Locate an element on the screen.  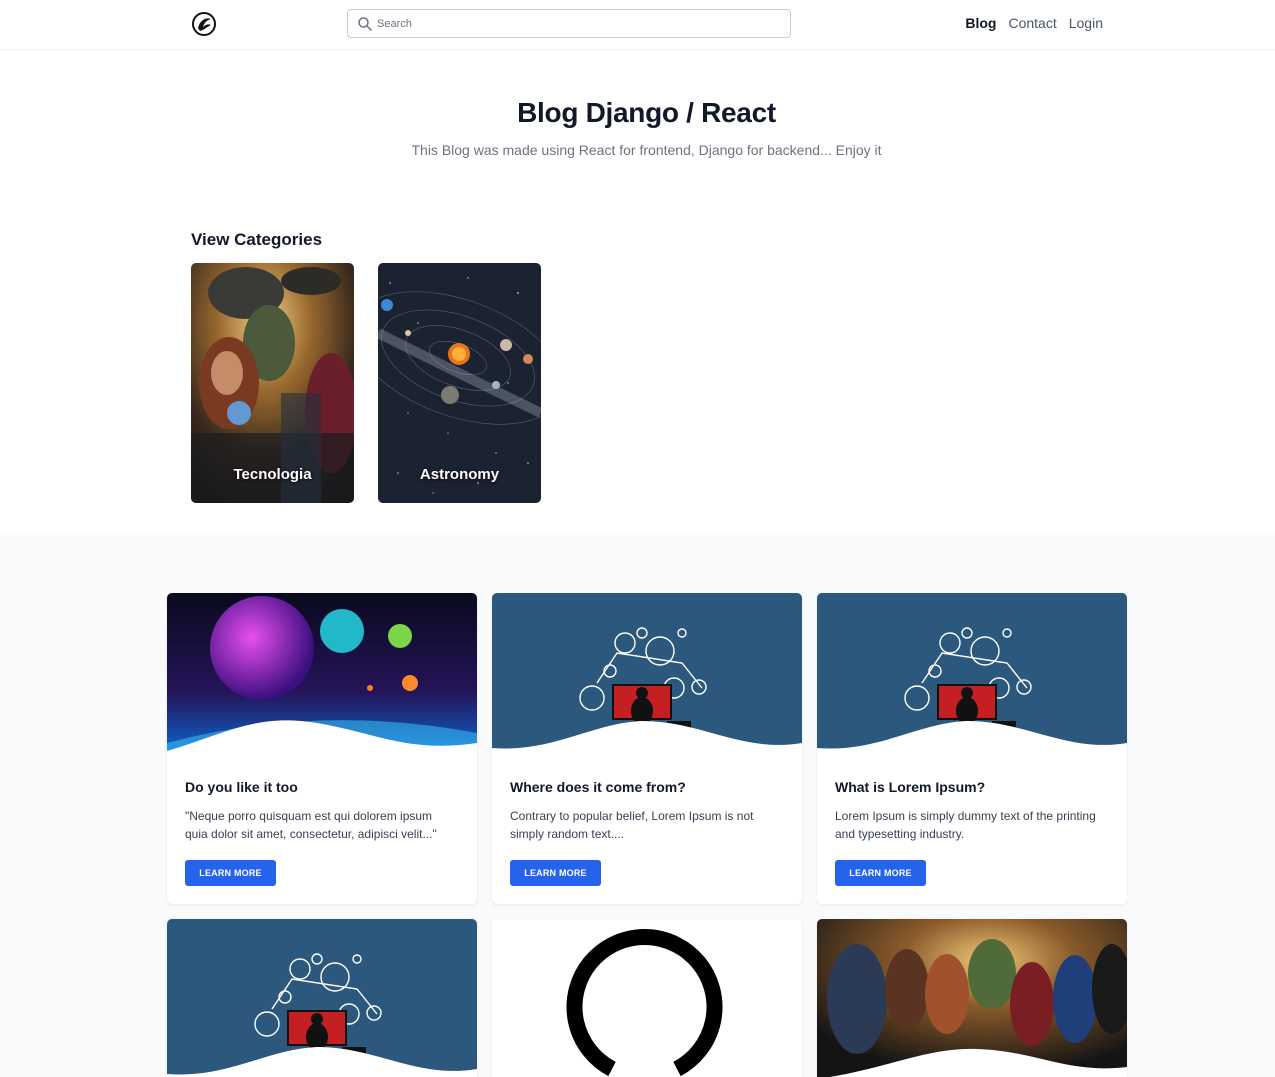
category-card-tecnologia: Tecnologia is located at coordinates (272, 383).